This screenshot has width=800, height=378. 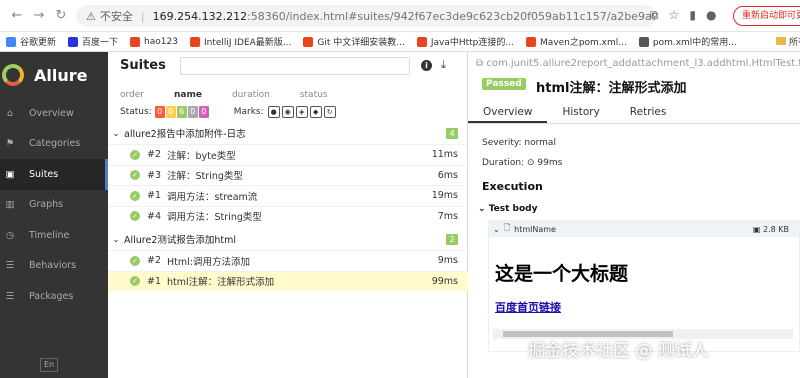 I want to click on suites-title: Suites, so click(x=143, y=65).